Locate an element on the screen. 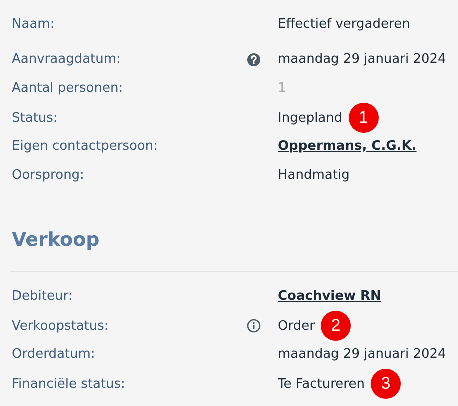 The image size is (458, 406). field-label: Financiële status: is located at coordinates (69, 384).